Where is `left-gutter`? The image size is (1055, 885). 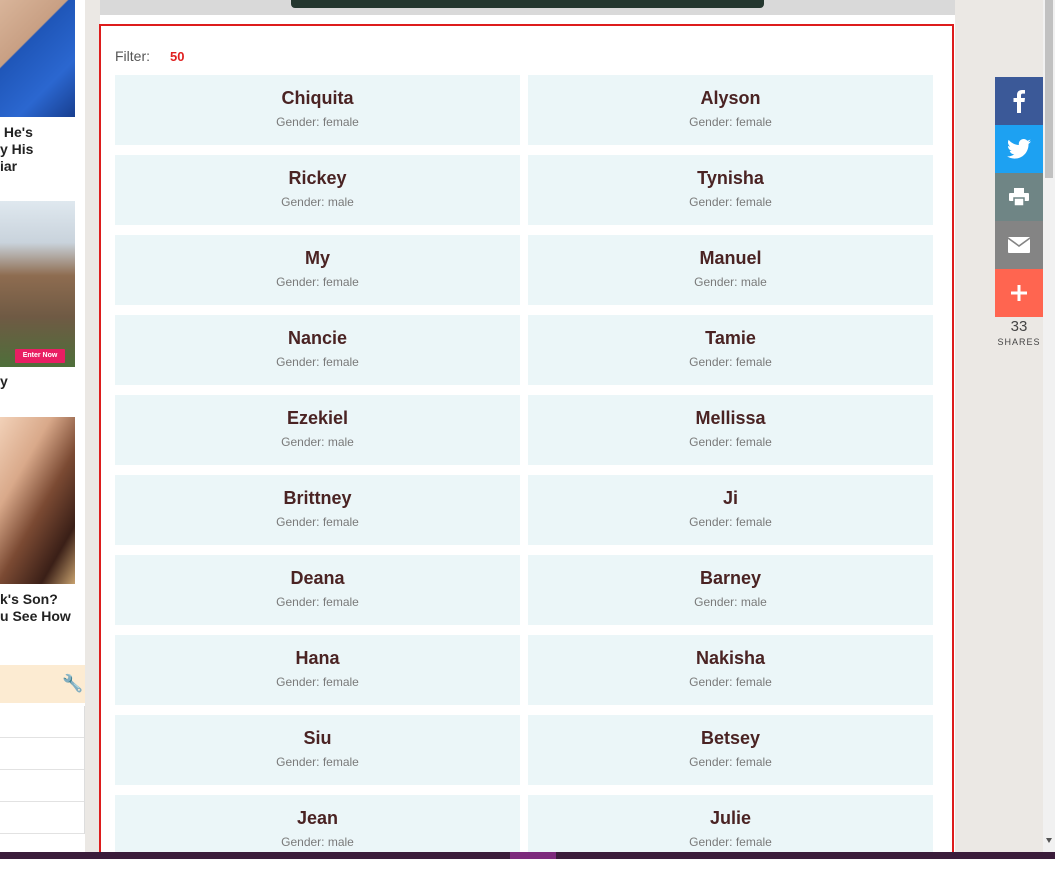
left-gutter is located at coordinates (92, 426).